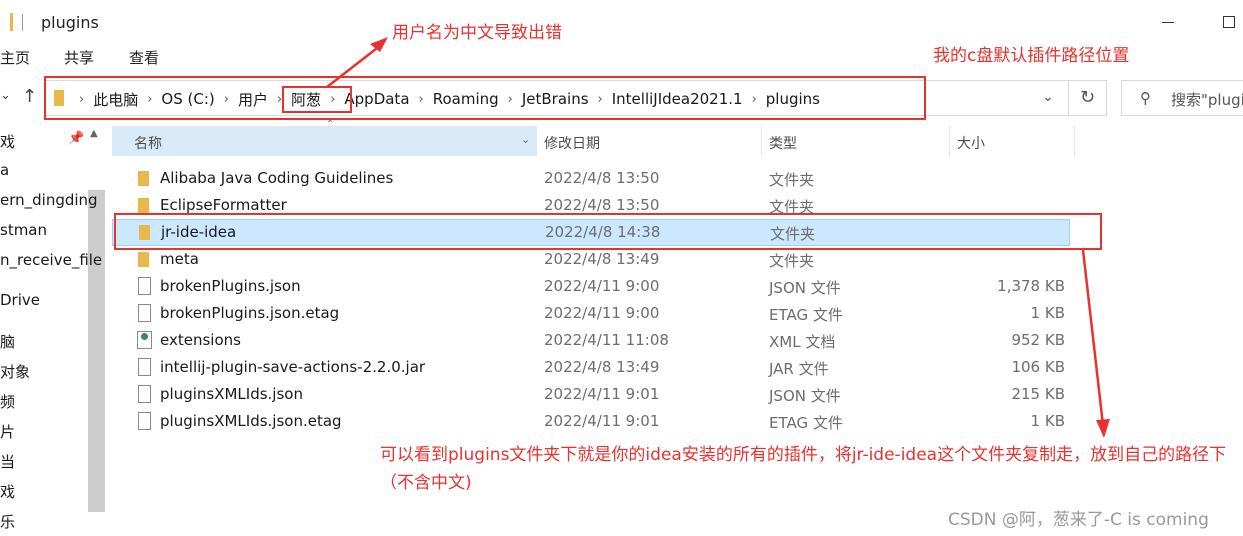  What do you see at coordinates (1093, 337) in the screenshot?
I see `annotation-arrow-folder` at bounding box center [1093, 337].